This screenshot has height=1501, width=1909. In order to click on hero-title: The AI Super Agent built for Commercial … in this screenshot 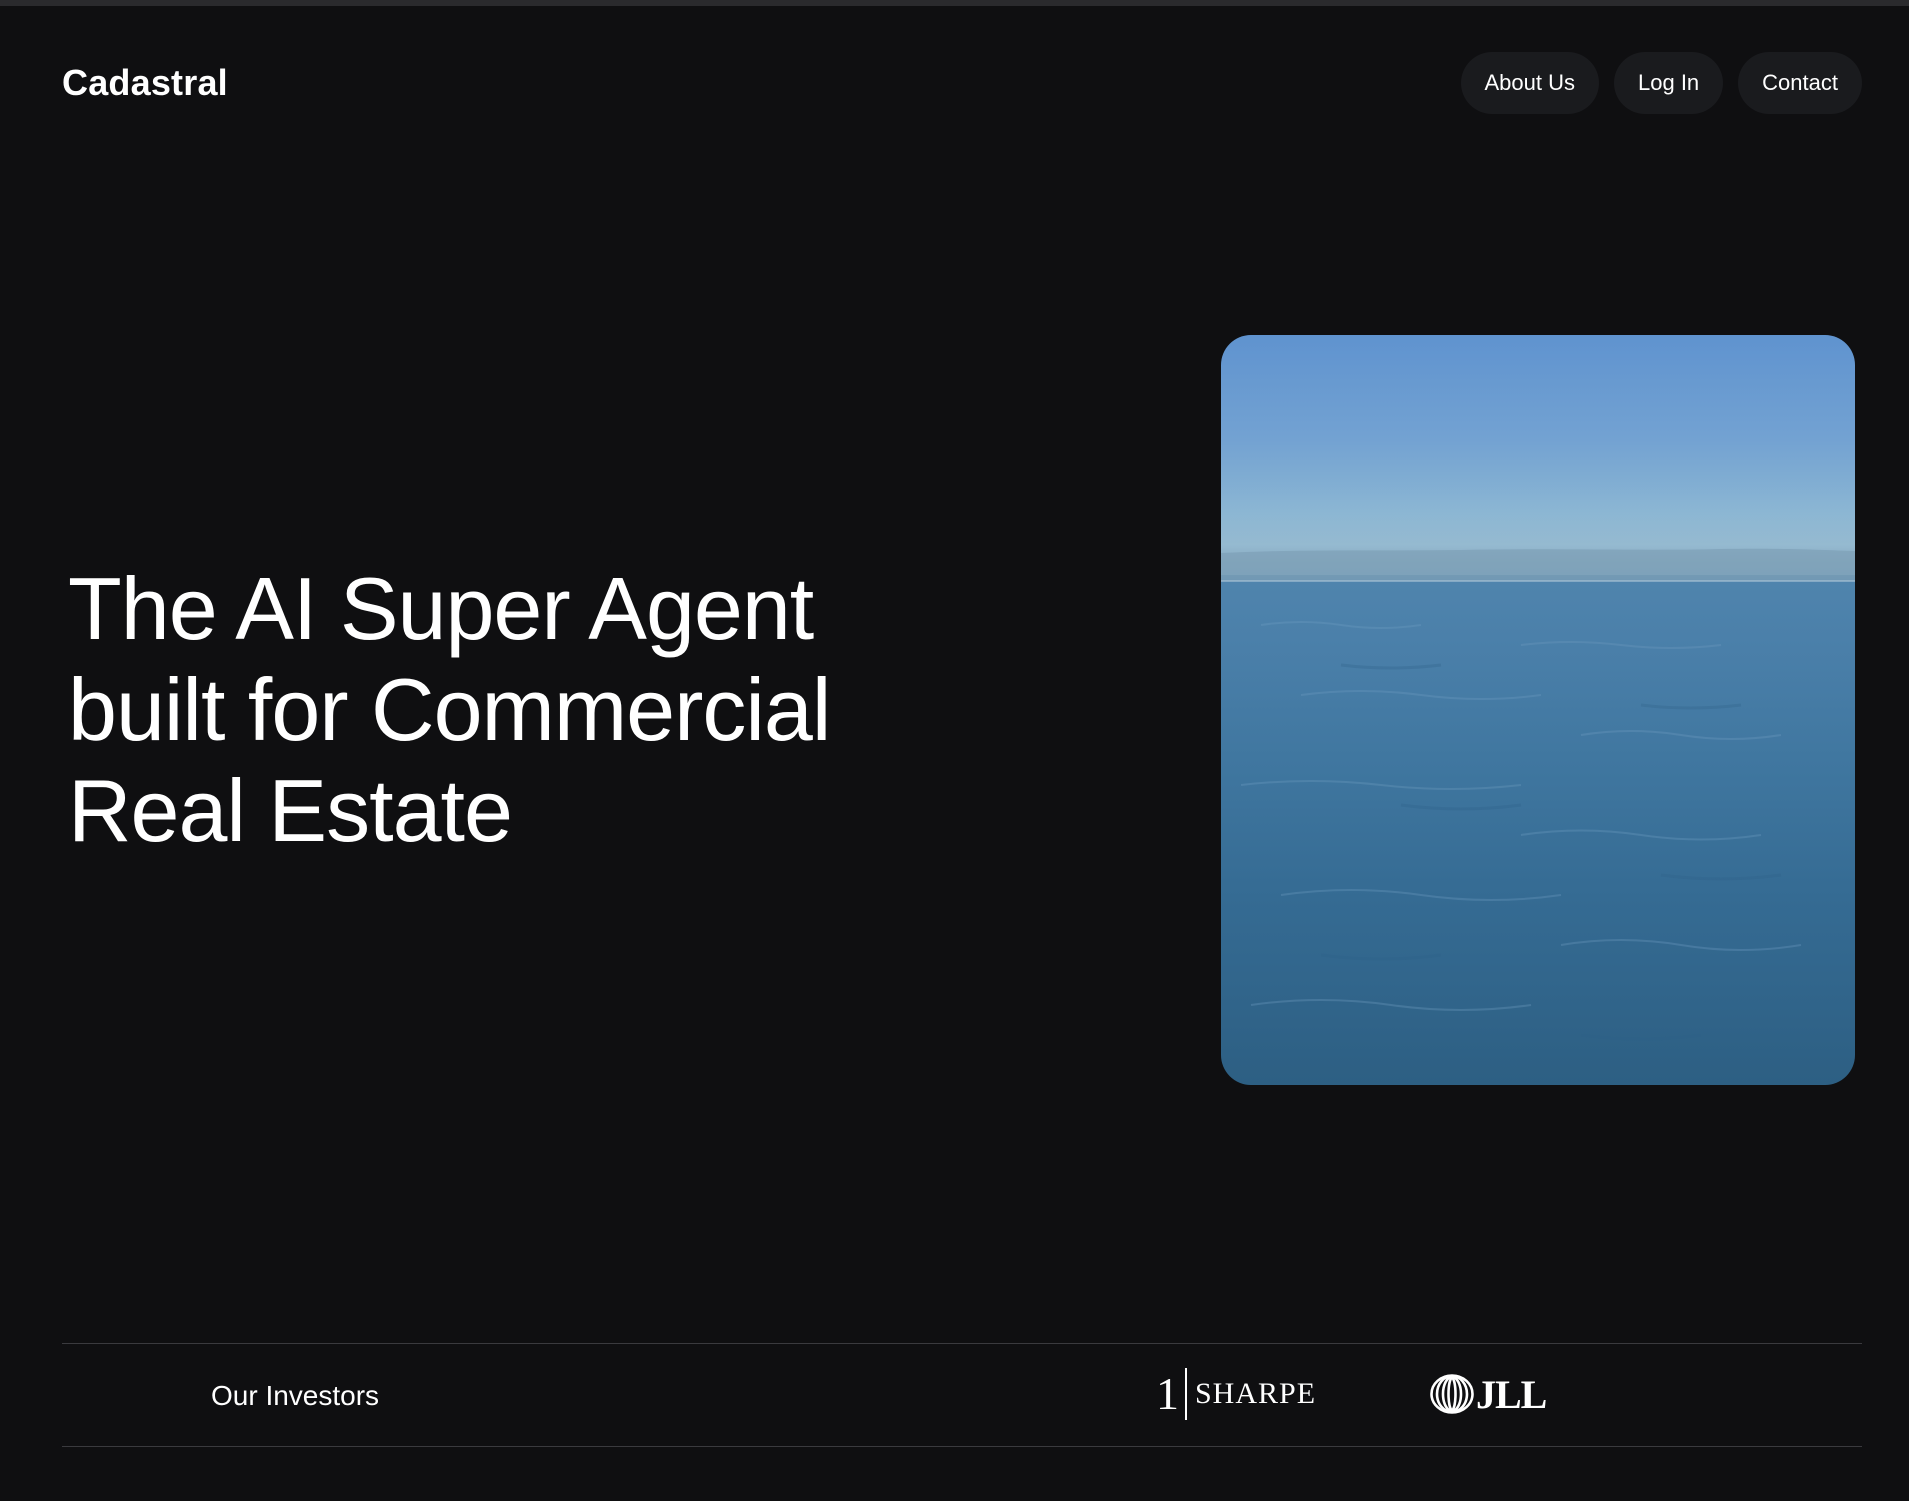, I will do `click(518, 709)`.